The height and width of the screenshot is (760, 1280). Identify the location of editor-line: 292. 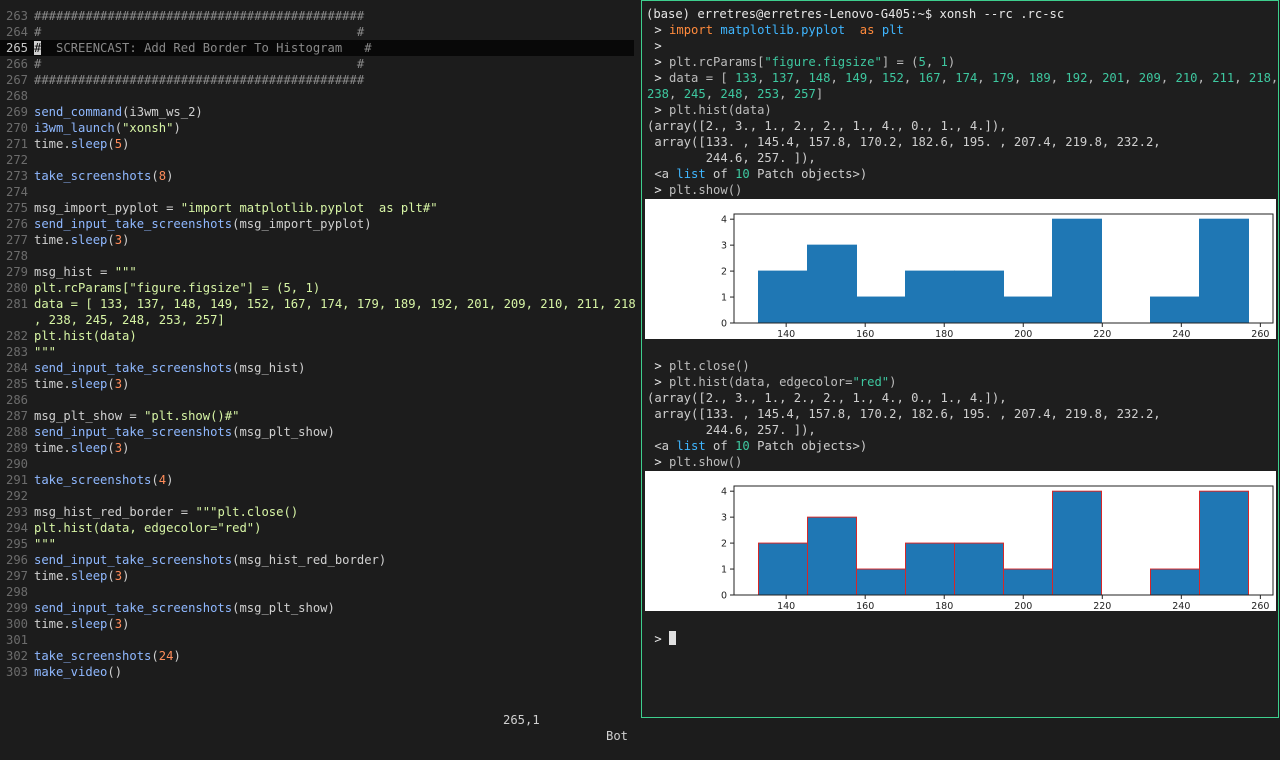
(320, 496).